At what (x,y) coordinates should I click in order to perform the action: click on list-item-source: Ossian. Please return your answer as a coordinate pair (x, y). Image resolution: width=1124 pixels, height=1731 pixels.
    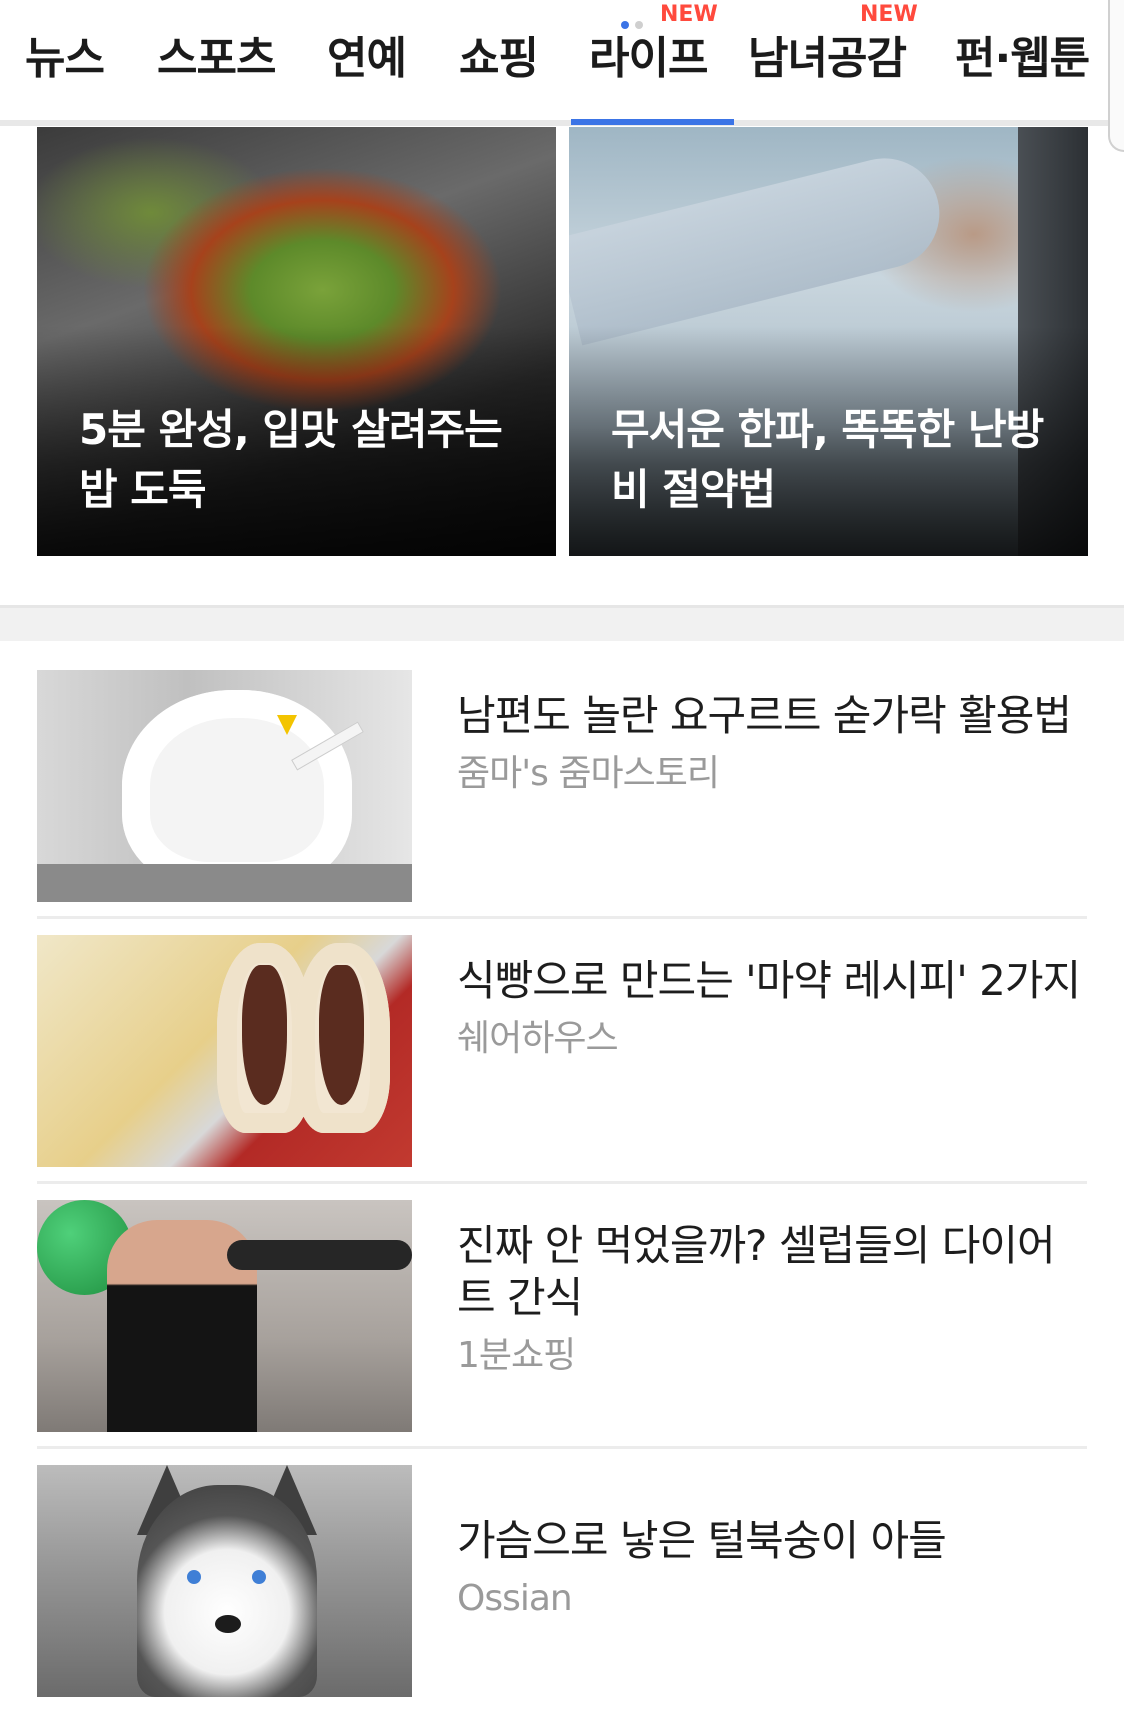
    Looking at the image, I should click on (515, 1598).